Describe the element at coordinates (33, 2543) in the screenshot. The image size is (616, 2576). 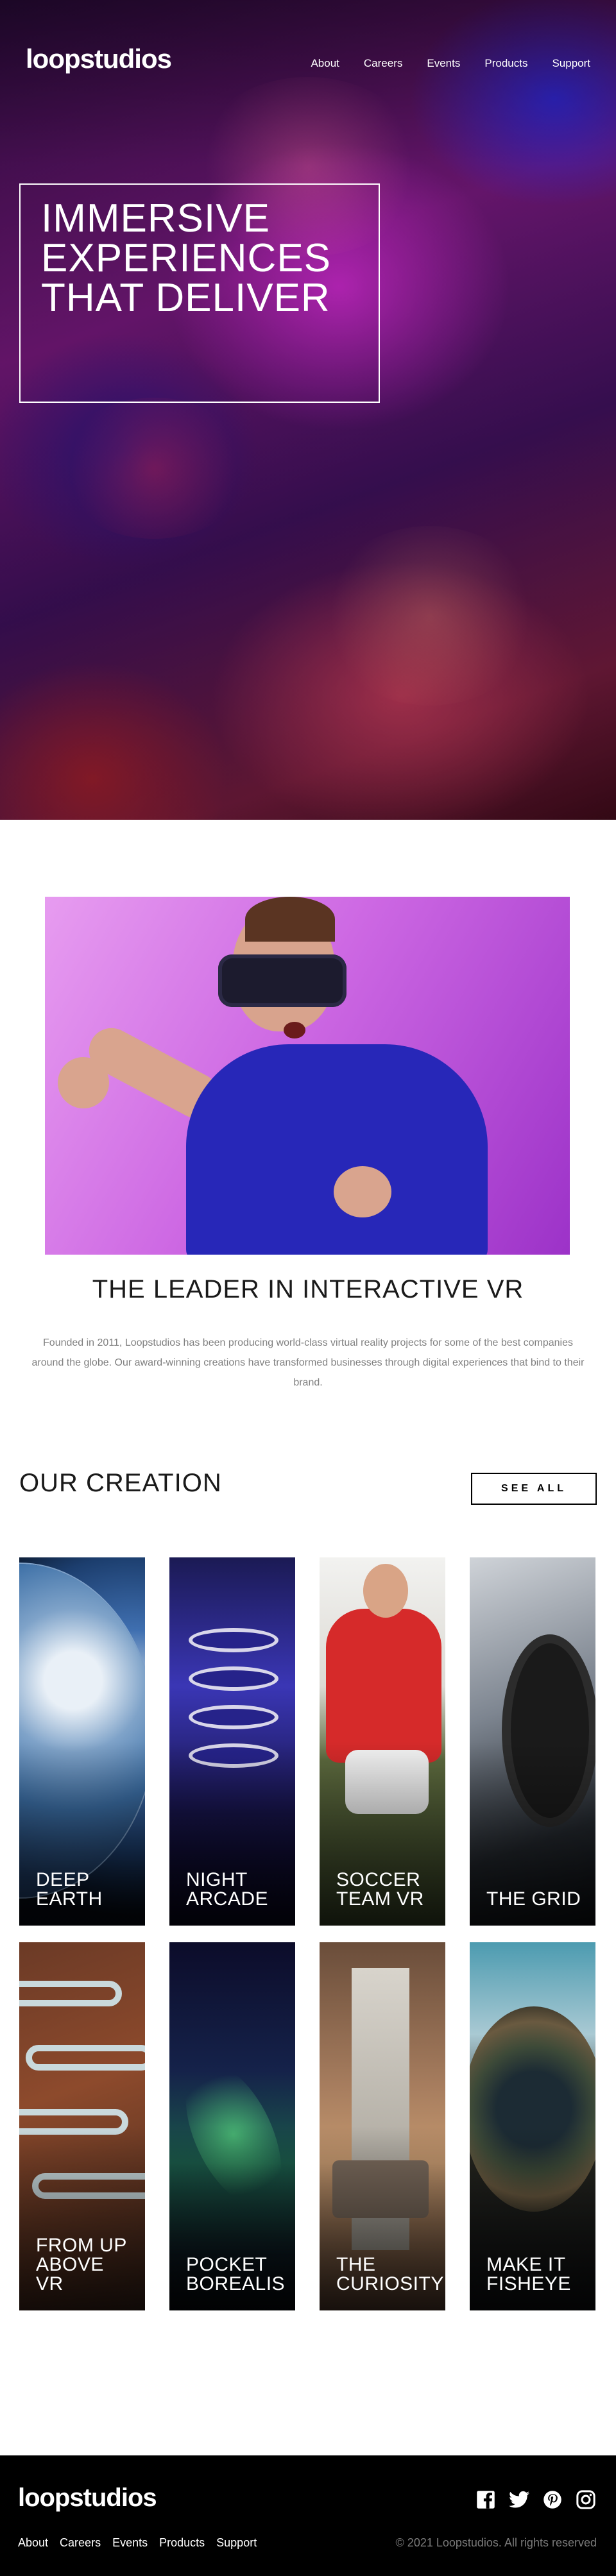
I see `footer-nav-about: About` at that location.